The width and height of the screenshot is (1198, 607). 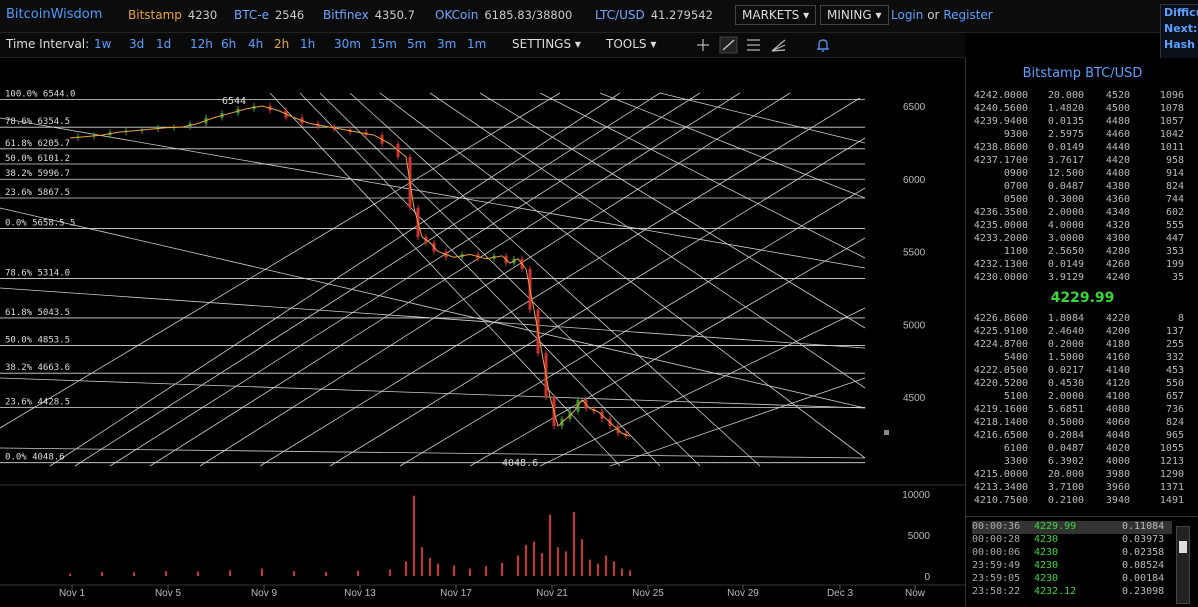 I want to click on interval-4h: 4h, so click(x=255, y=44).